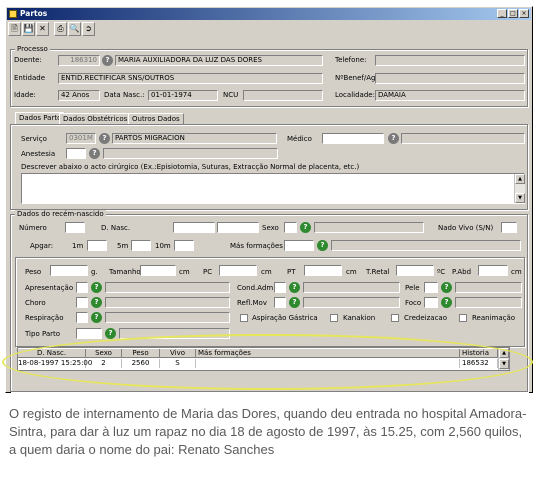 The width and height of the screenshot is (538, 497). Describe the element at coordinates (323, 270) in the screenshot. I see `pt-field` at that location.